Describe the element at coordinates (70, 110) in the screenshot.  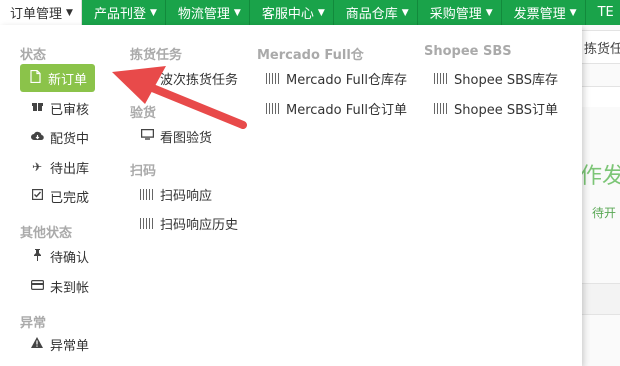
I see `menu-item-approved-label: 已审核` at that location.